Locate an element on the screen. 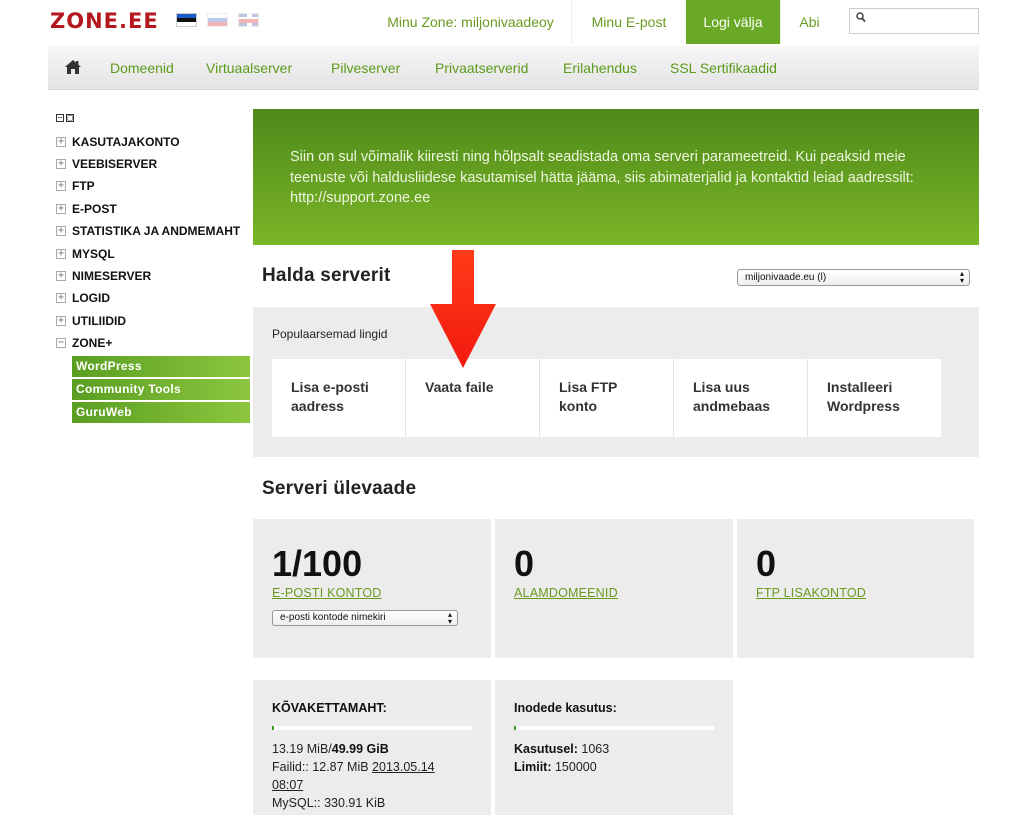 The height and width of the screenshot is (815, 1024). search-input is located at coordinates (922, 21).